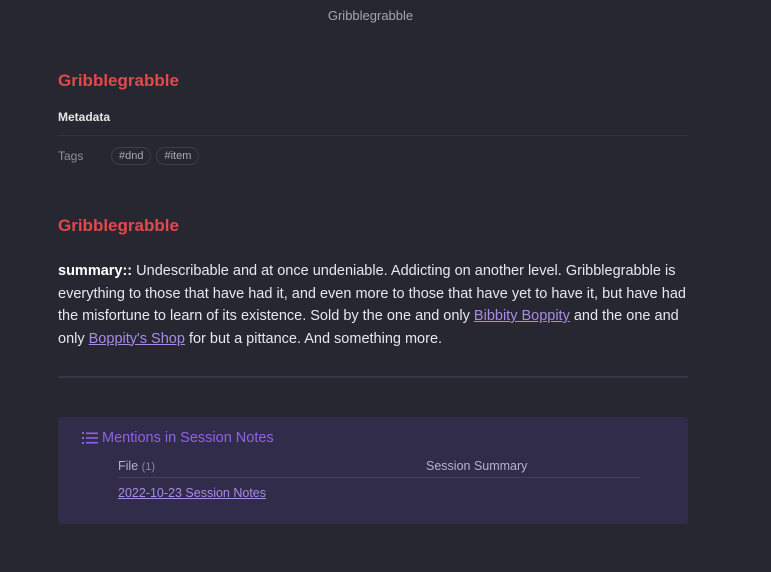 The image size is (771, 572). I want to click on tags-row: Tags #dnd #item, so click(131, 156).